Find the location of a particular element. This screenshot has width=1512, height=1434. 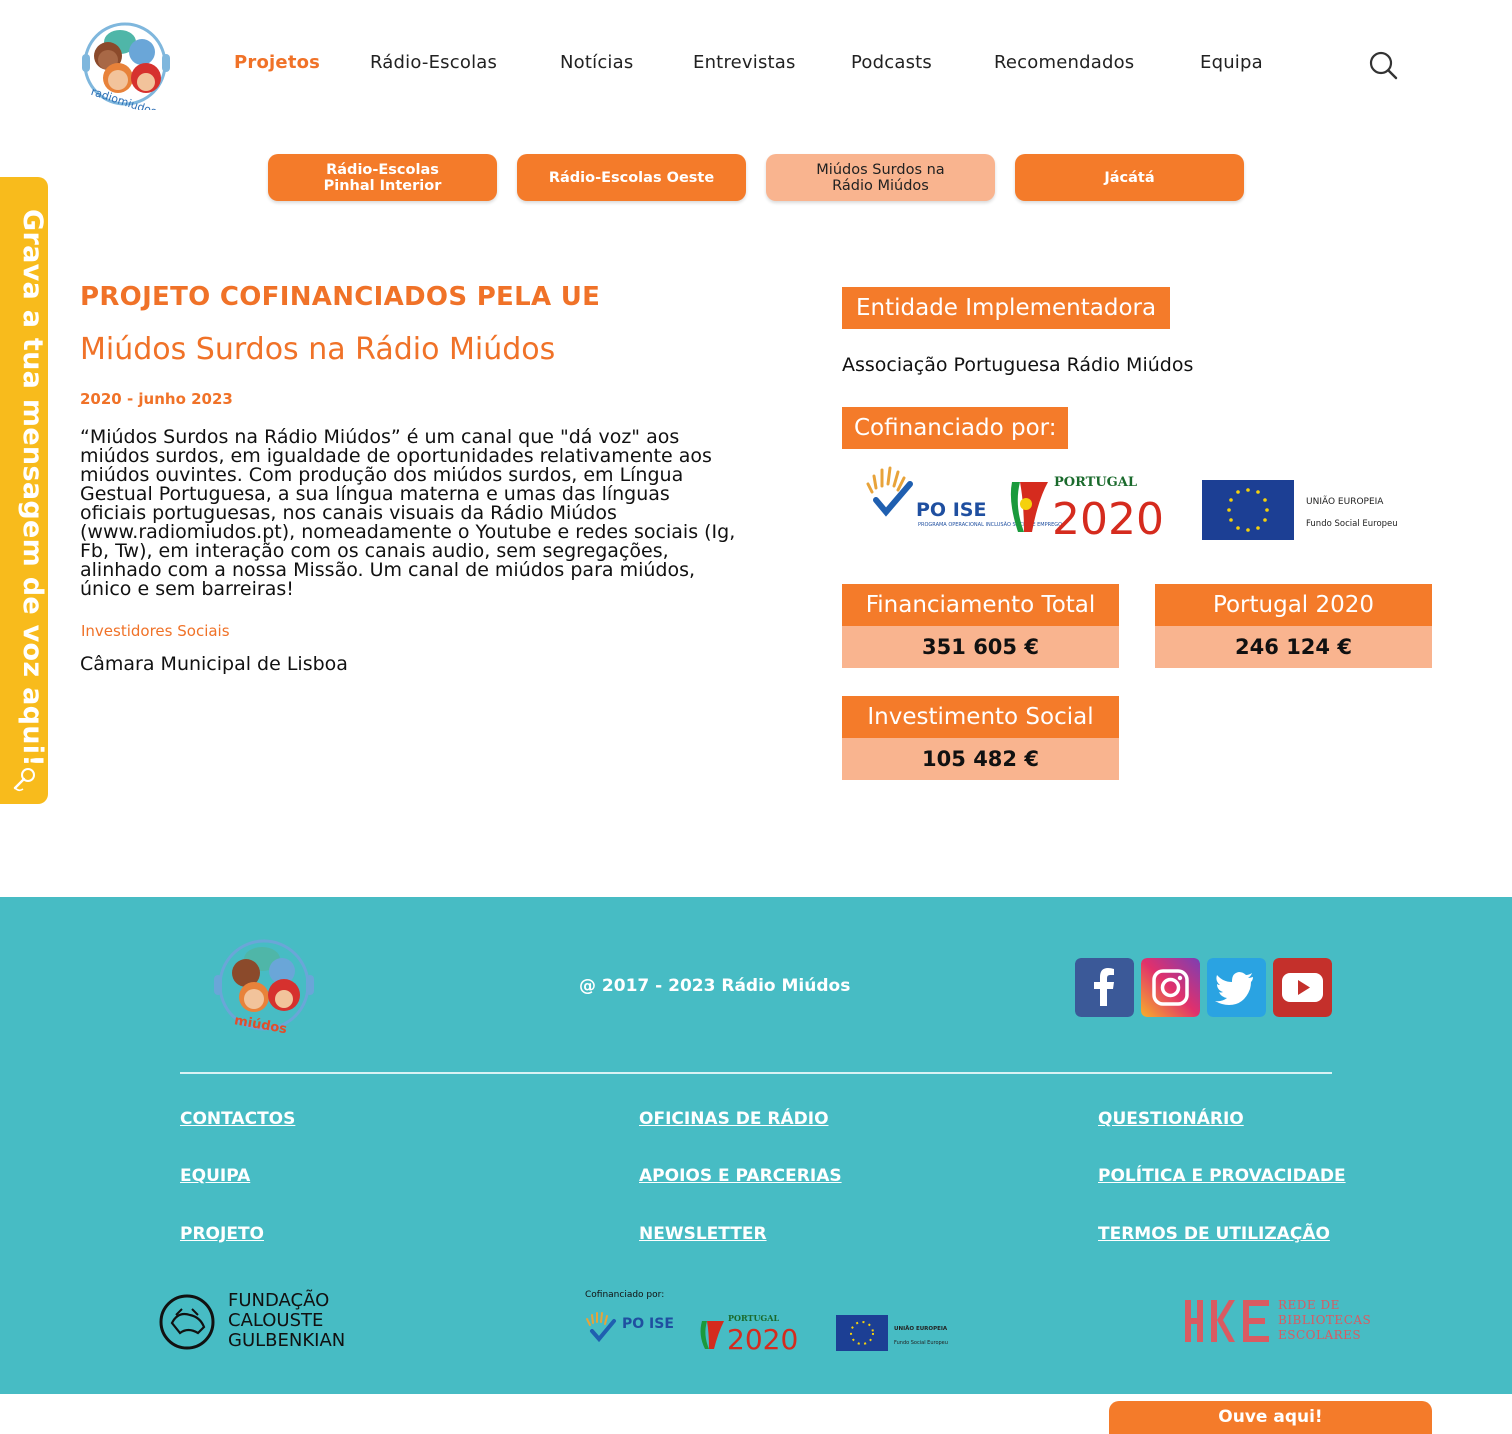

pt2020-big: 2020 is located at coordinates (1108, 519).